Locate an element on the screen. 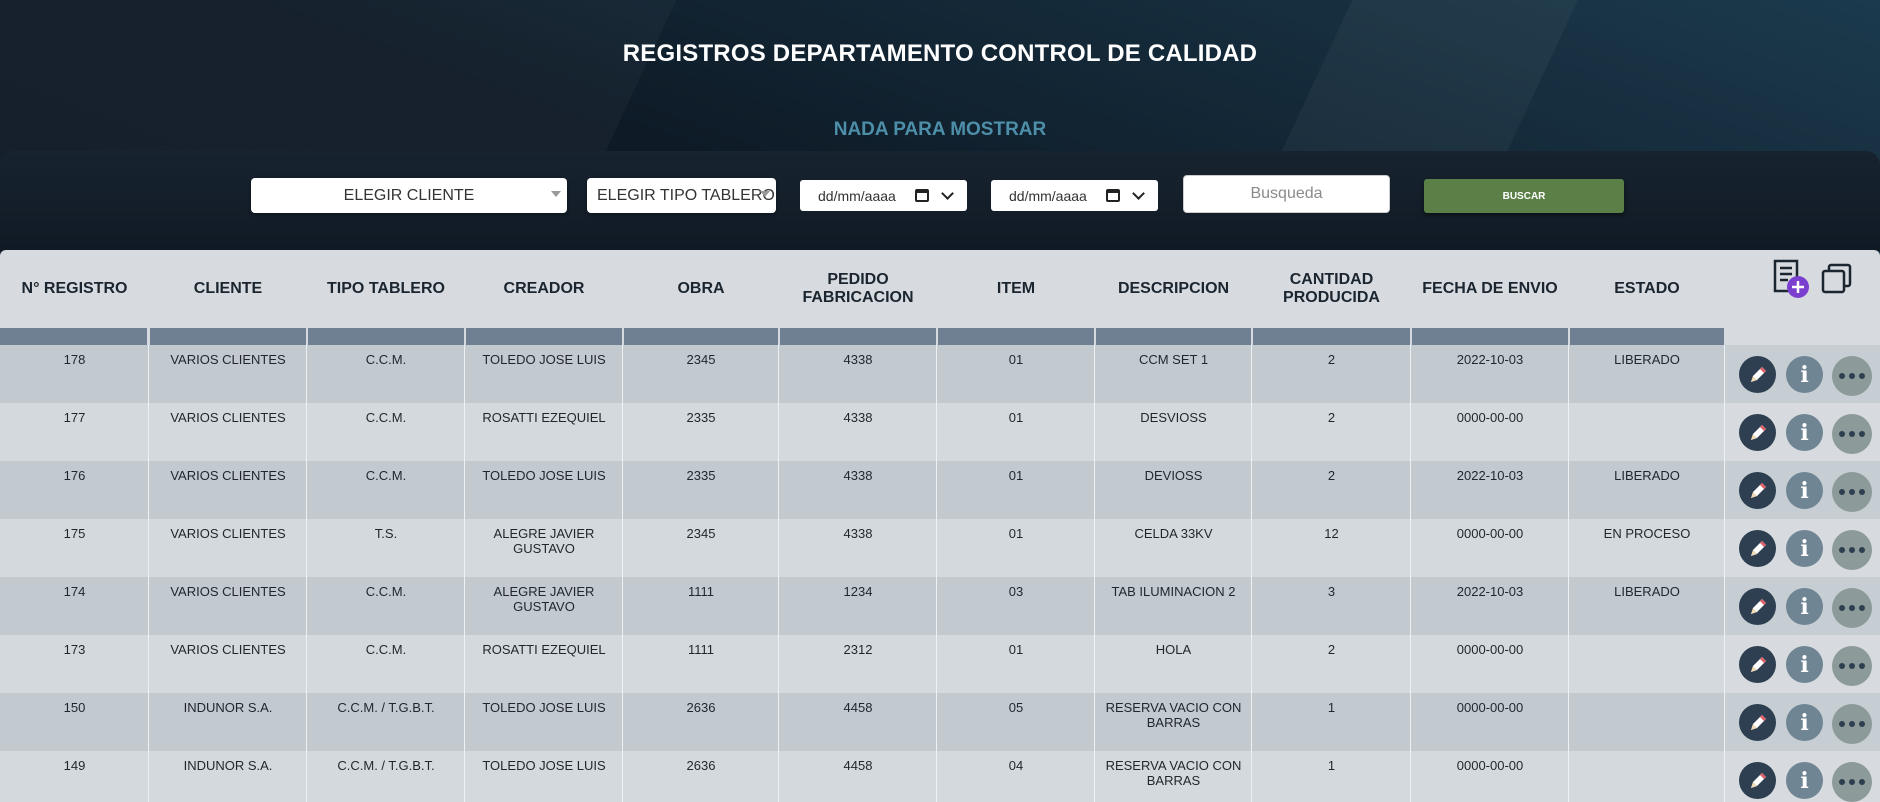 Image resolution: width=1880 pixels, height=802 pixels. date-from-input: dd/mm/aaaa is located at coordinates (883, 195).